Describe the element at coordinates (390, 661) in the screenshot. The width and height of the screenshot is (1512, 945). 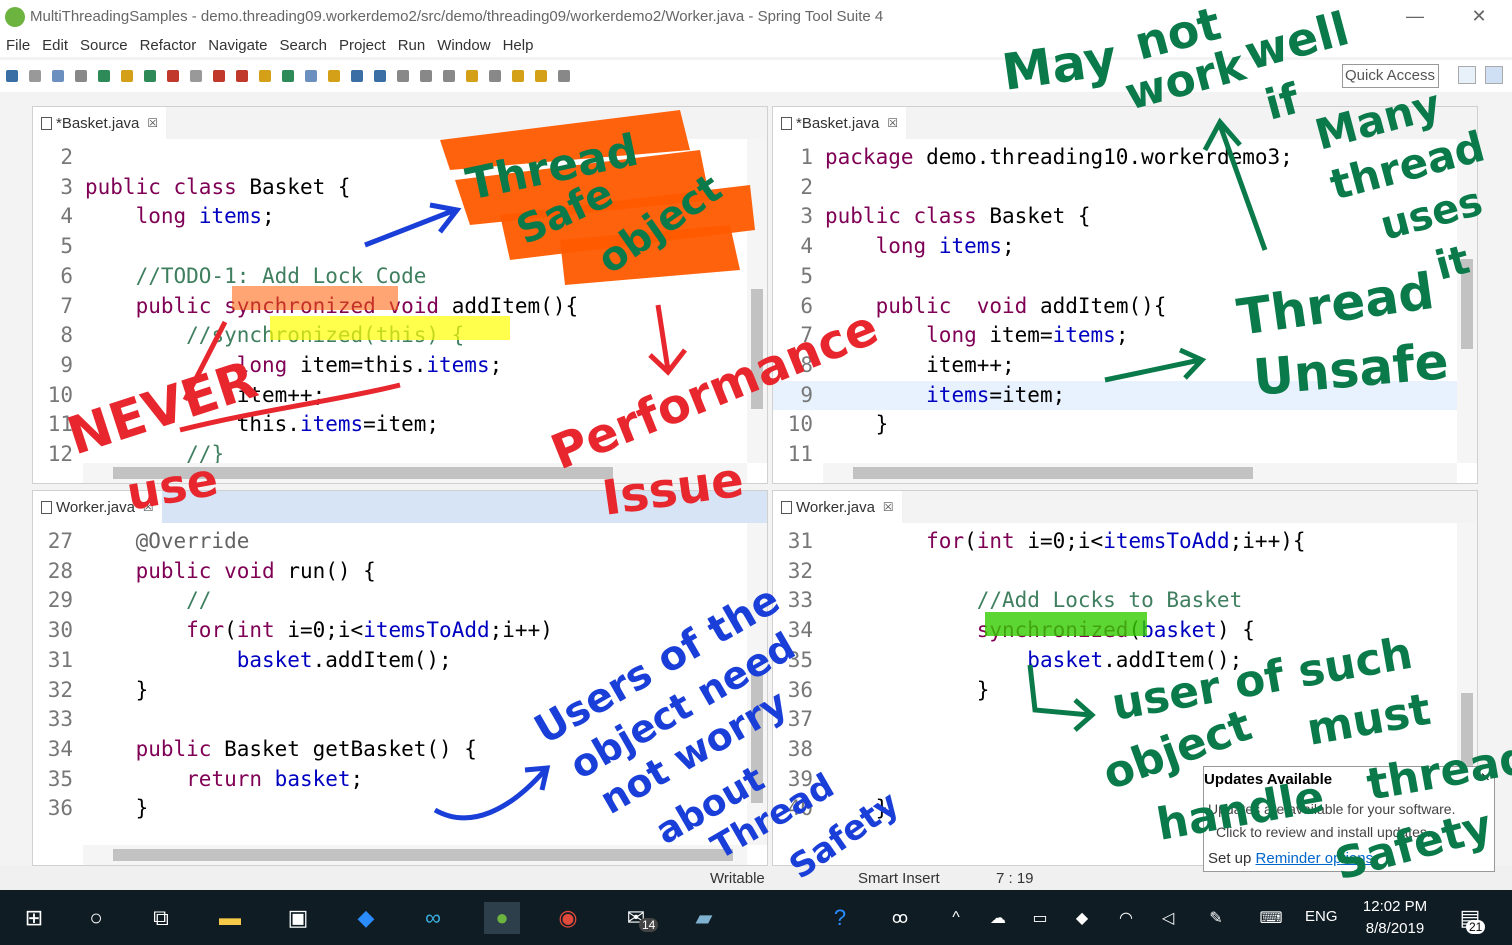
I see `code-line: 31 basket.addItem();` at that location.